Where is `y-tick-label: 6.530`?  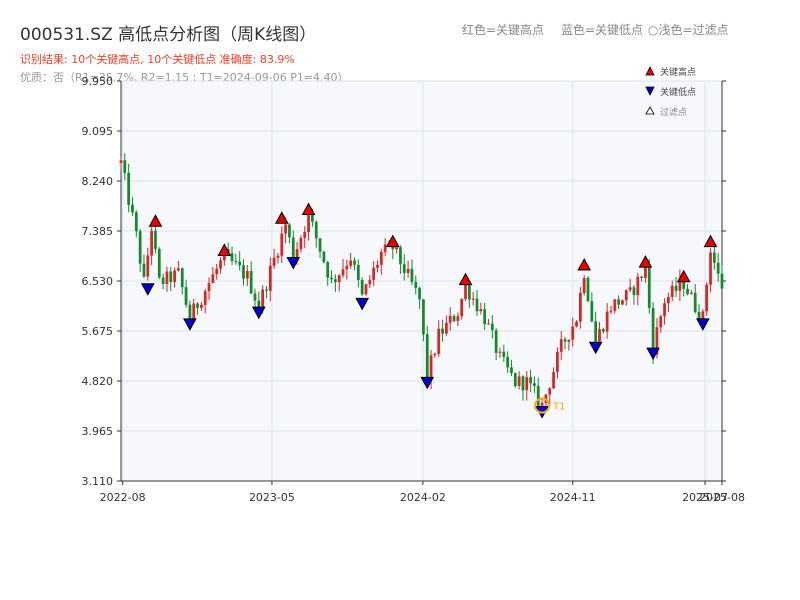
y-tick-label: 6.530 is located at coordinates (98, 281).